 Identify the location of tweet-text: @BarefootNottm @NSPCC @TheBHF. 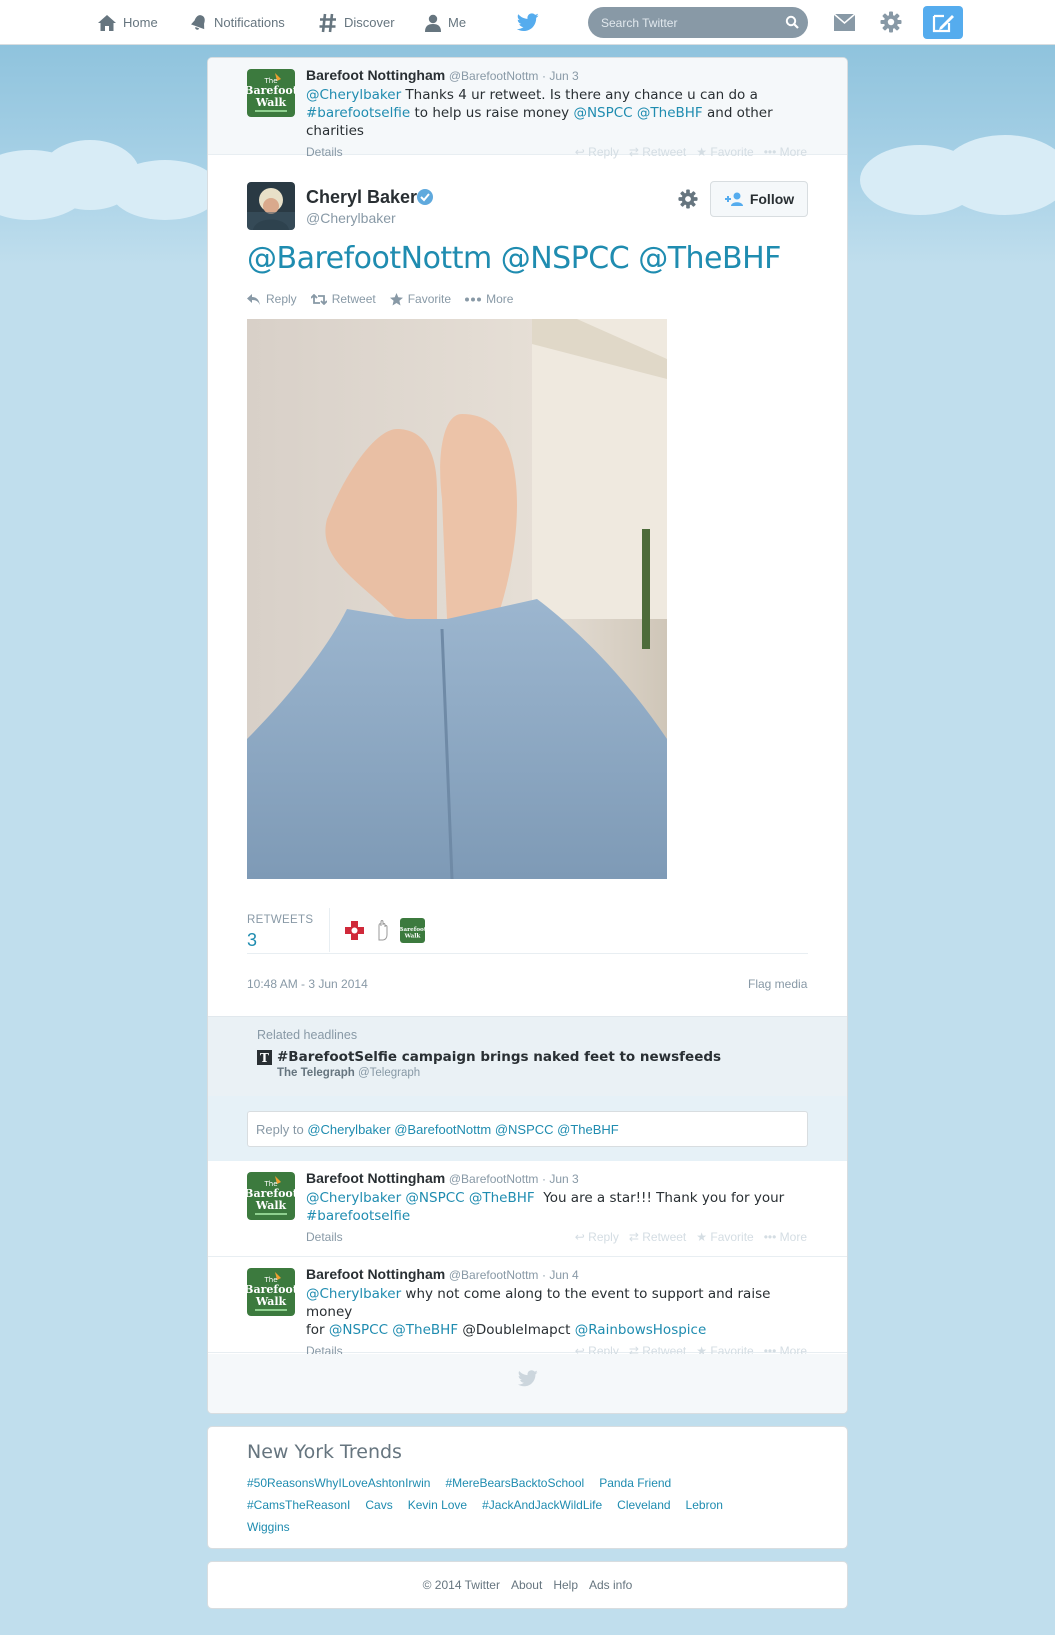
(514, 258).